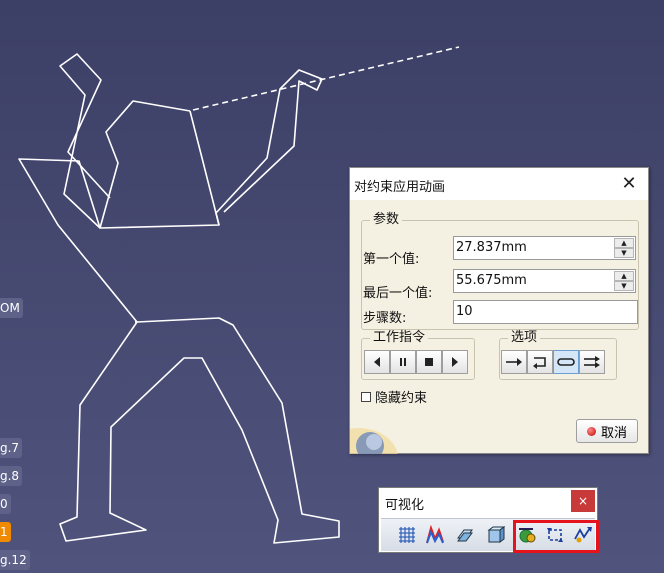 This screenshot has height=573, width=664. I want to click on commands-group-label: 工作指令, so click(399, 338).